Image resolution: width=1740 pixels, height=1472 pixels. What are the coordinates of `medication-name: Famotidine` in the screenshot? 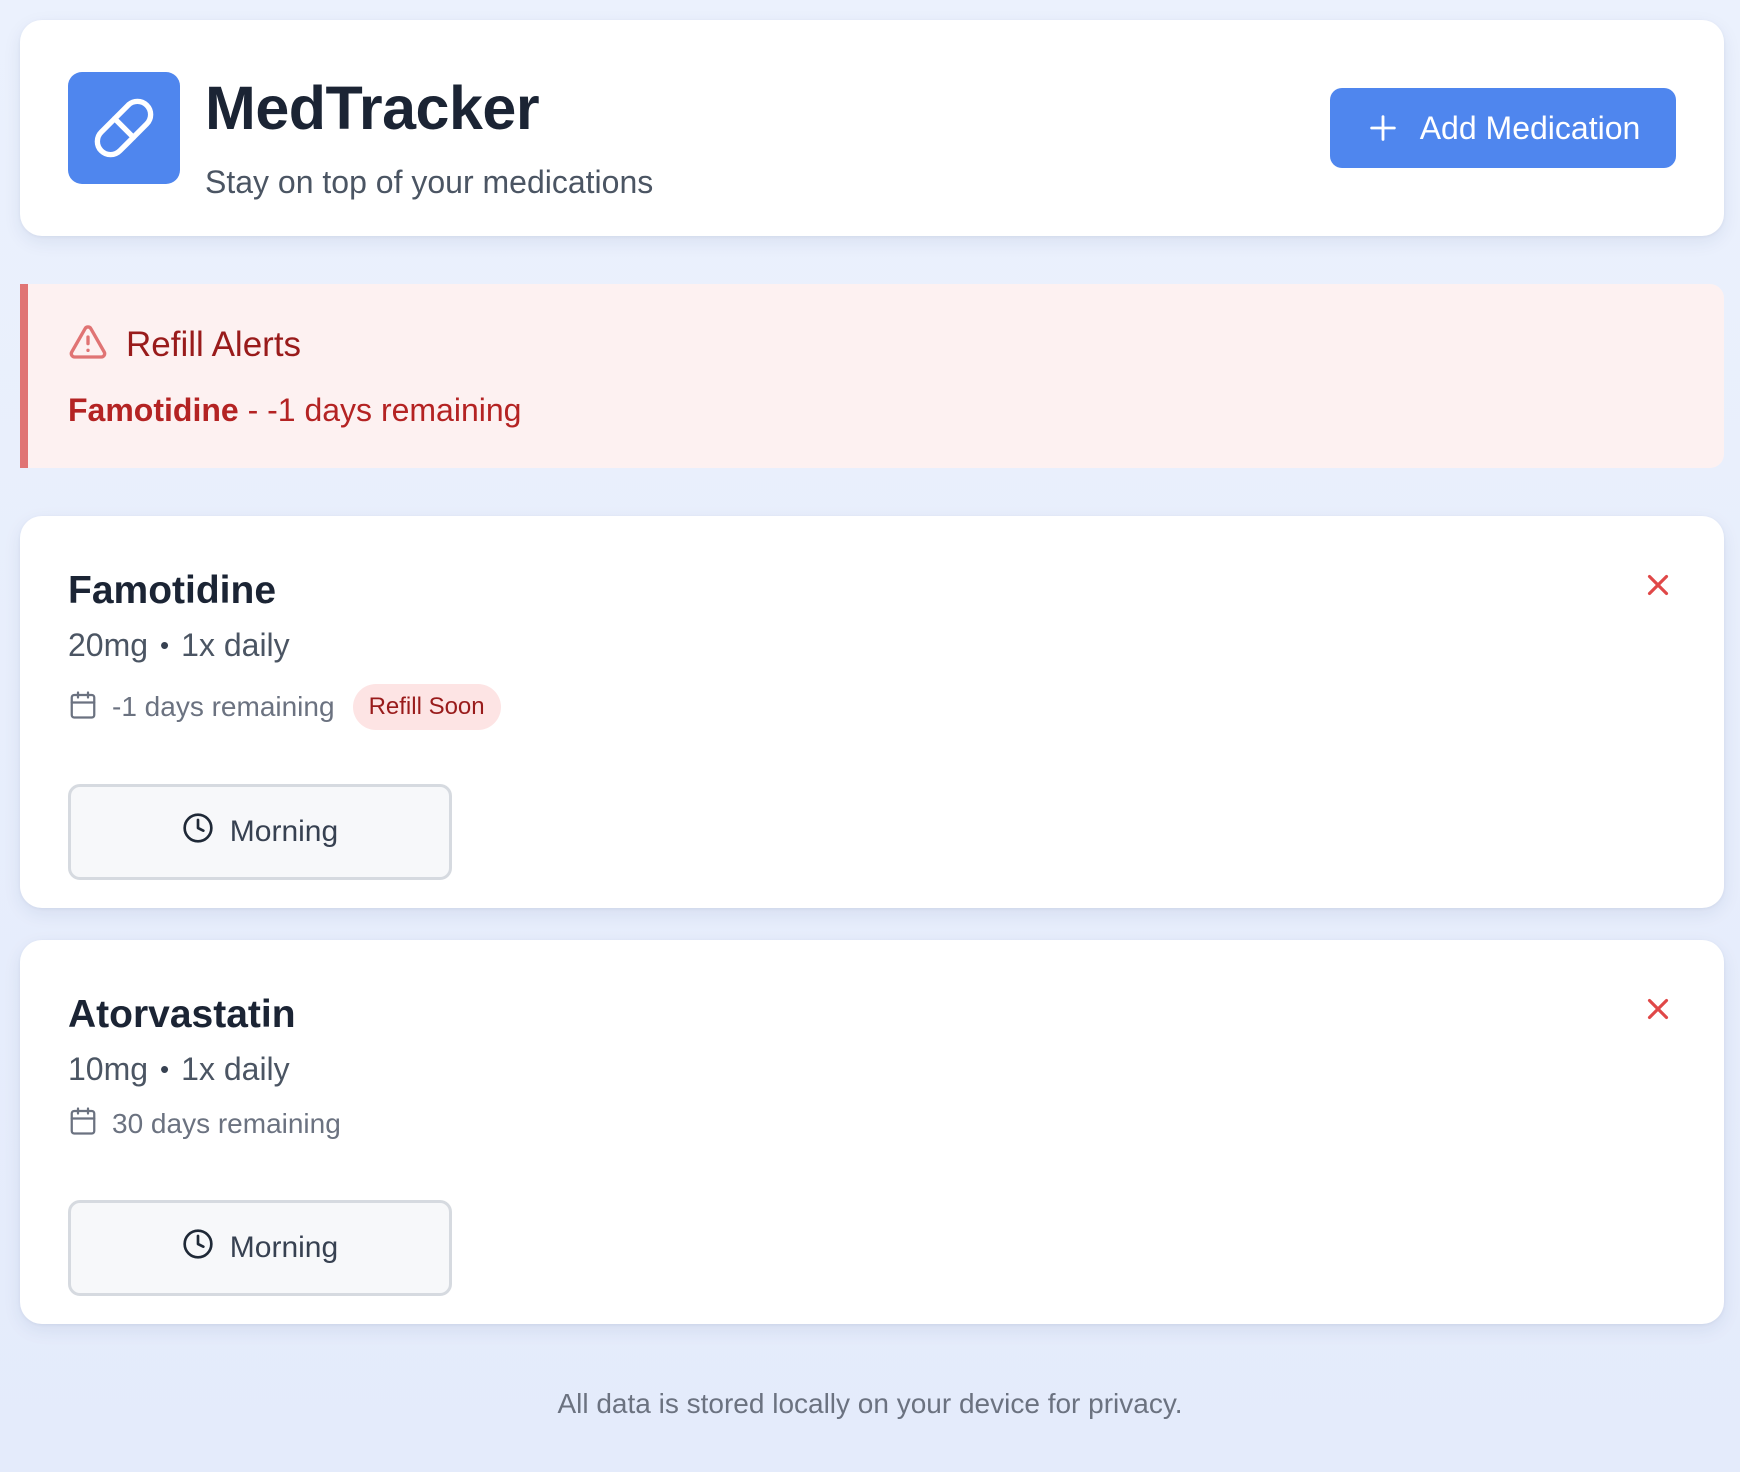 It's located at (172, 590).